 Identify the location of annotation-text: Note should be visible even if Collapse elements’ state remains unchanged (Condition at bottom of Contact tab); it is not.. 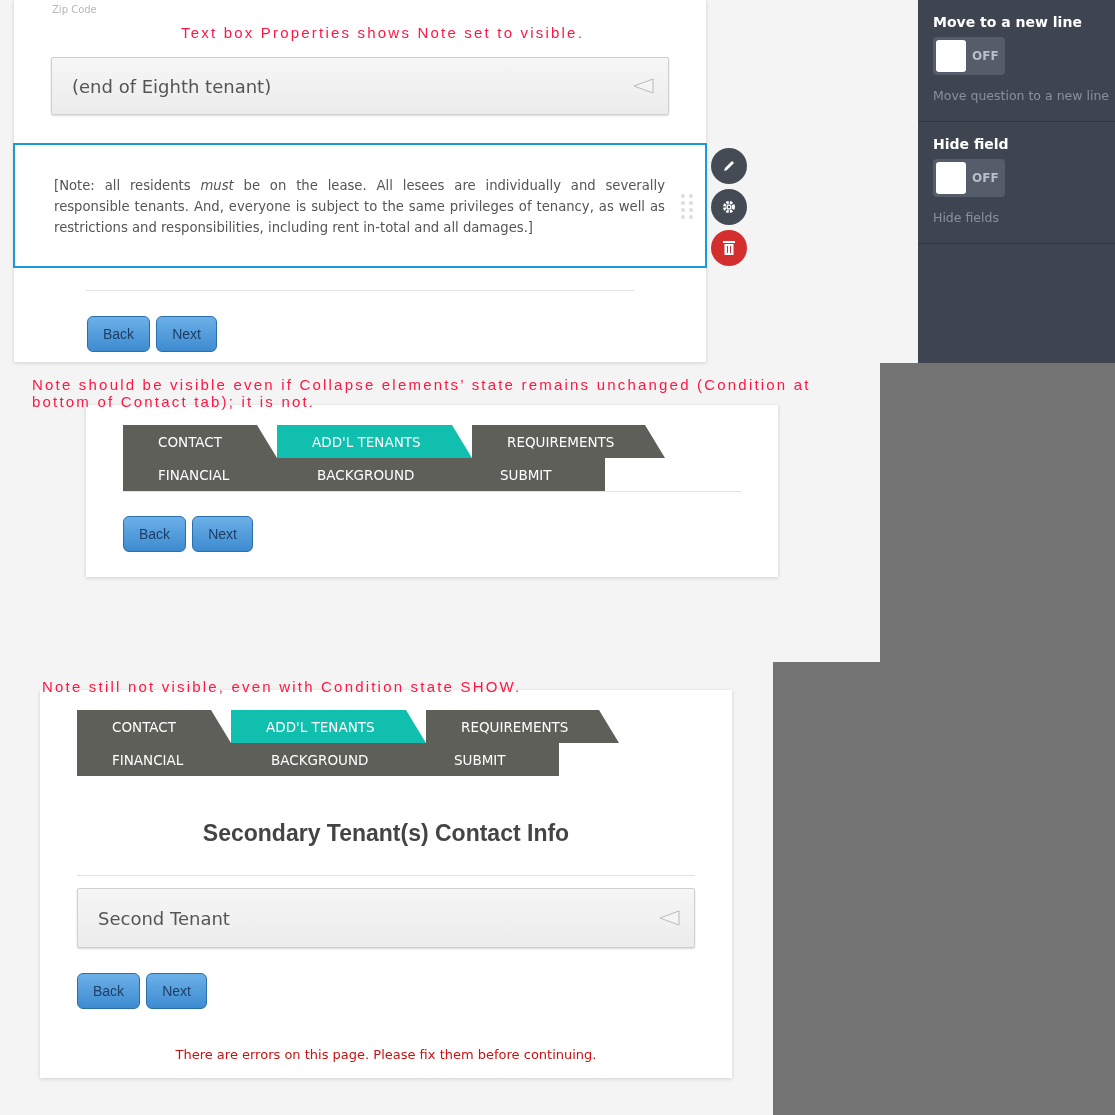
(422, 393).